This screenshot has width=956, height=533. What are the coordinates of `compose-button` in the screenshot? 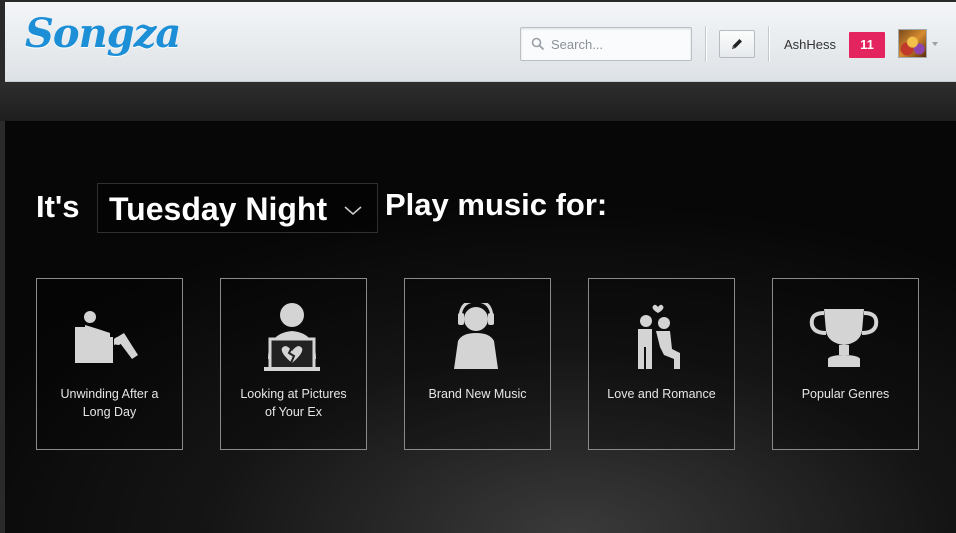 It's located at (737, 44).